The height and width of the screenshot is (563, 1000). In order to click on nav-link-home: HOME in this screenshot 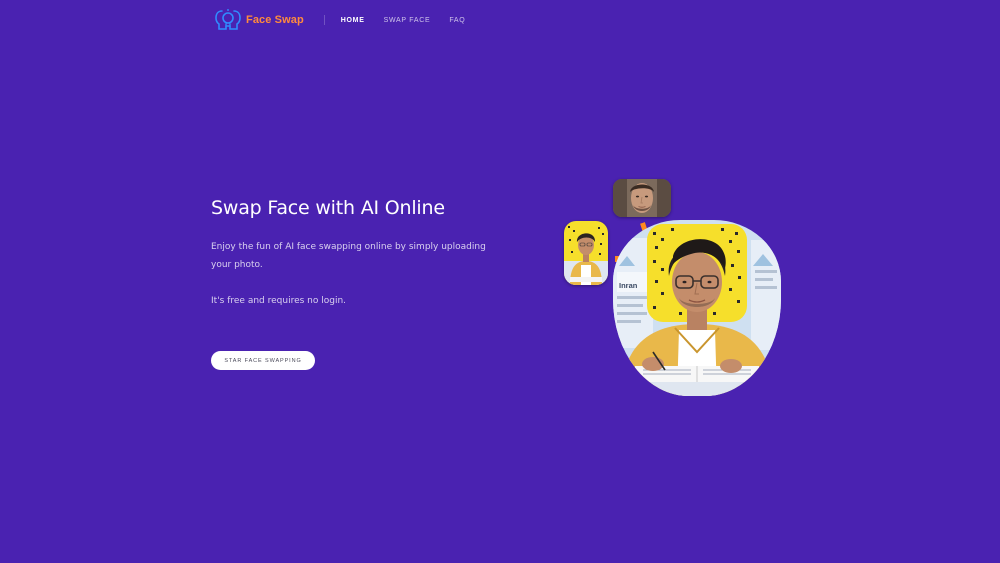, I will do `click(353, 20)`.